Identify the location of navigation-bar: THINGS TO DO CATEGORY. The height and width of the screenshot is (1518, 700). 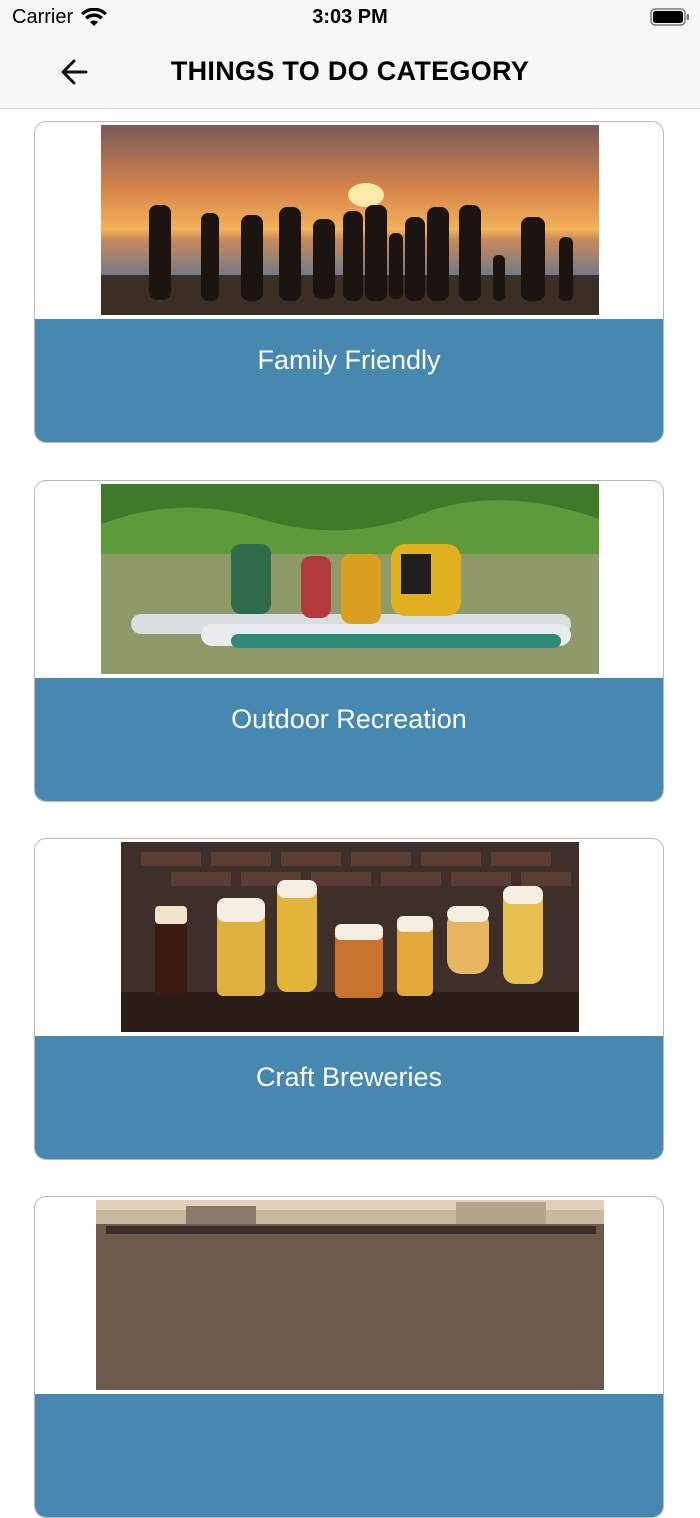
(350, 72).